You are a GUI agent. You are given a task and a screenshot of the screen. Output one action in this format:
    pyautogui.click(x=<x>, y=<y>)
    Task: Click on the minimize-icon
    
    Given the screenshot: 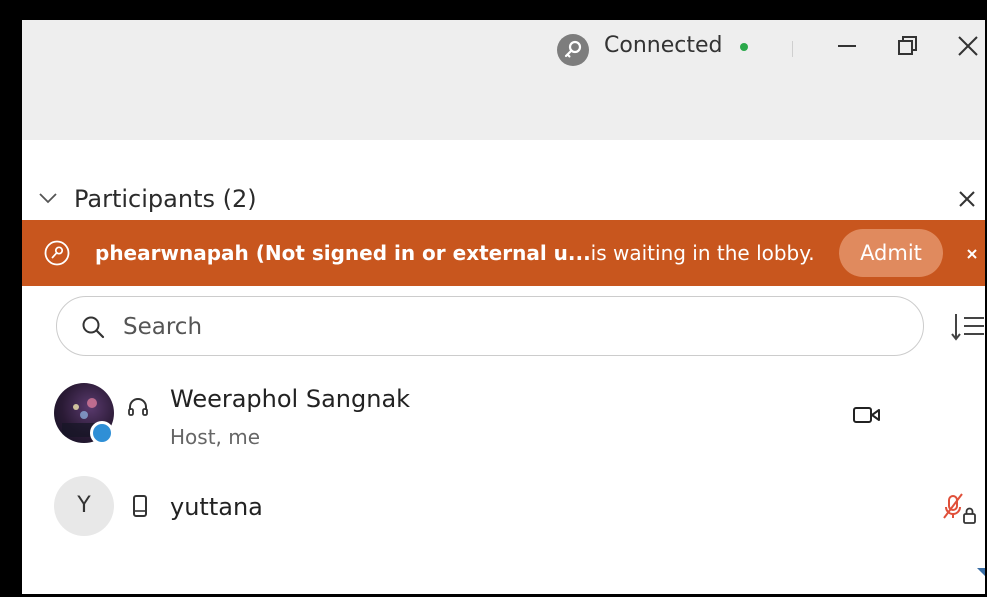 What is the action you would take?
    pyautogui.click(x=847, y=46)
    